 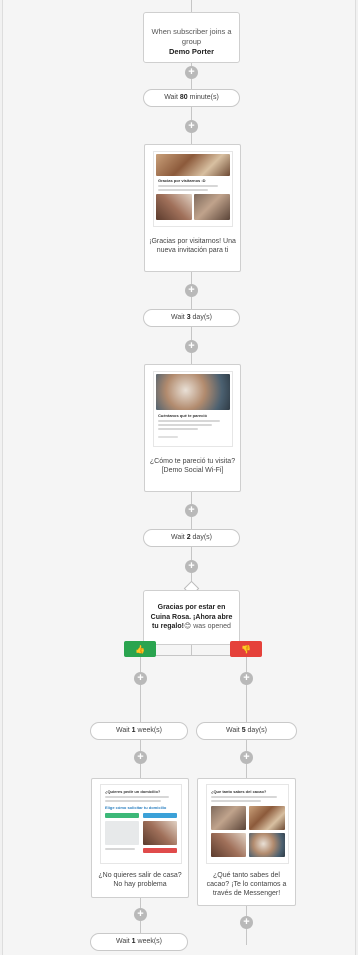 I want to click on wait-step-80-minutes: Wait 80 minute(s), so click(x=191, y=98).